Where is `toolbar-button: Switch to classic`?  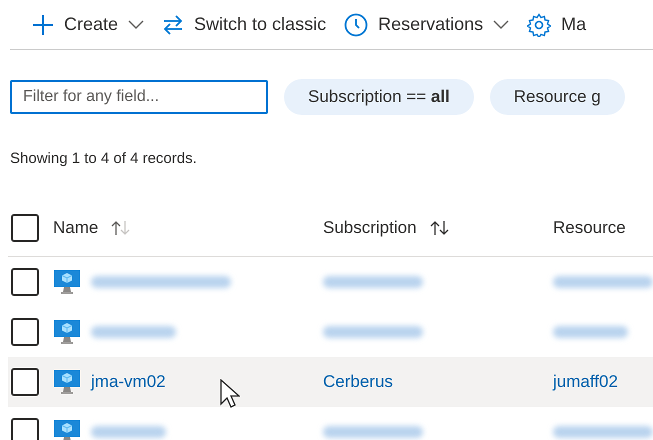 toolbar-button: Switch to classic is located at coordinates (244, 24).